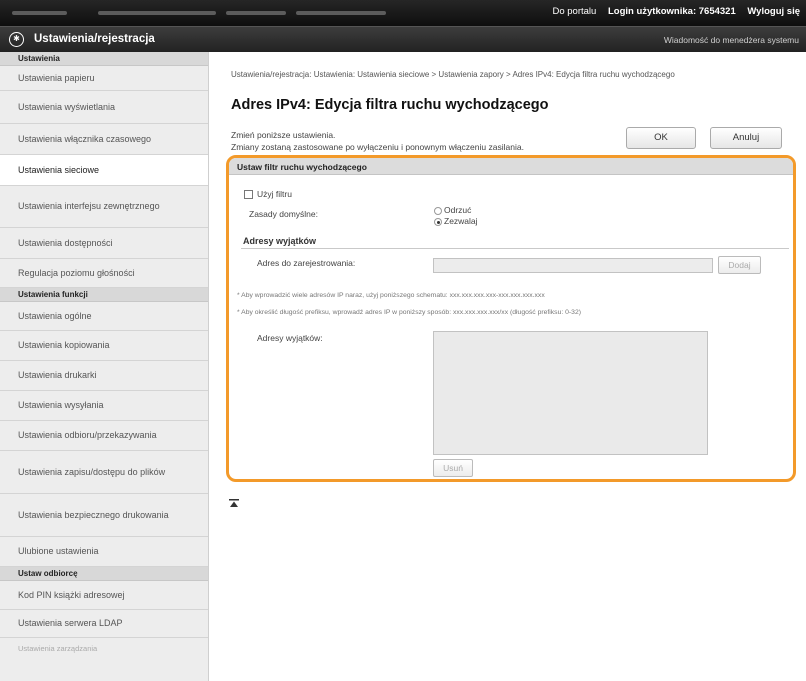 This screenshot has height=681, width=806. What do you see at coordinates (574, 11) in the screenshot?
I see `portal-link: Do portalu` at bounding box center [574, 11].